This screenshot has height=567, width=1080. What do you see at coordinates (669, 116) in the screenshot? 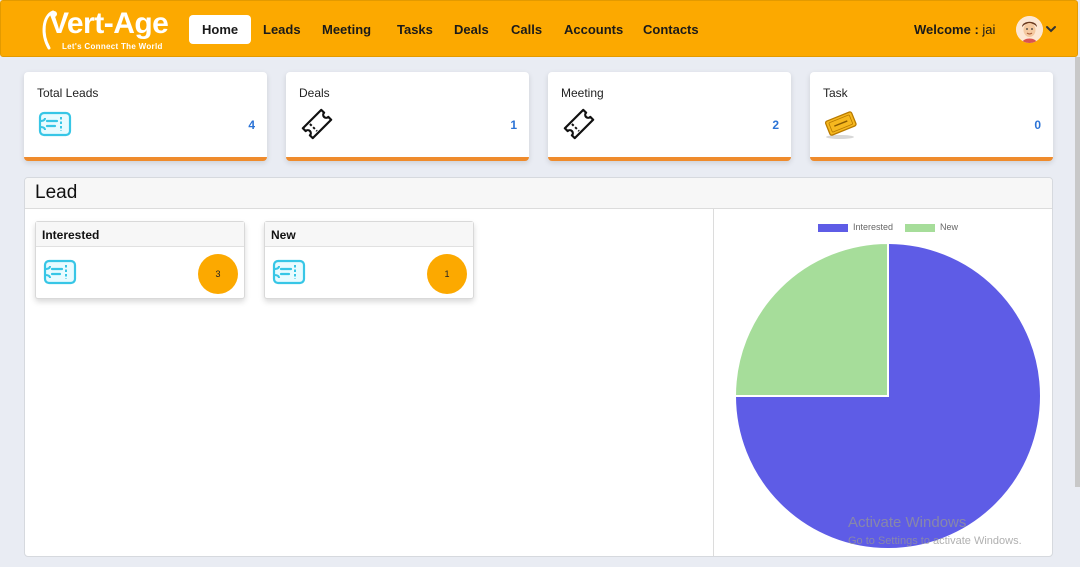
I see `stat-card-meeting: Meeting 2` at bounding box center [669, 116].